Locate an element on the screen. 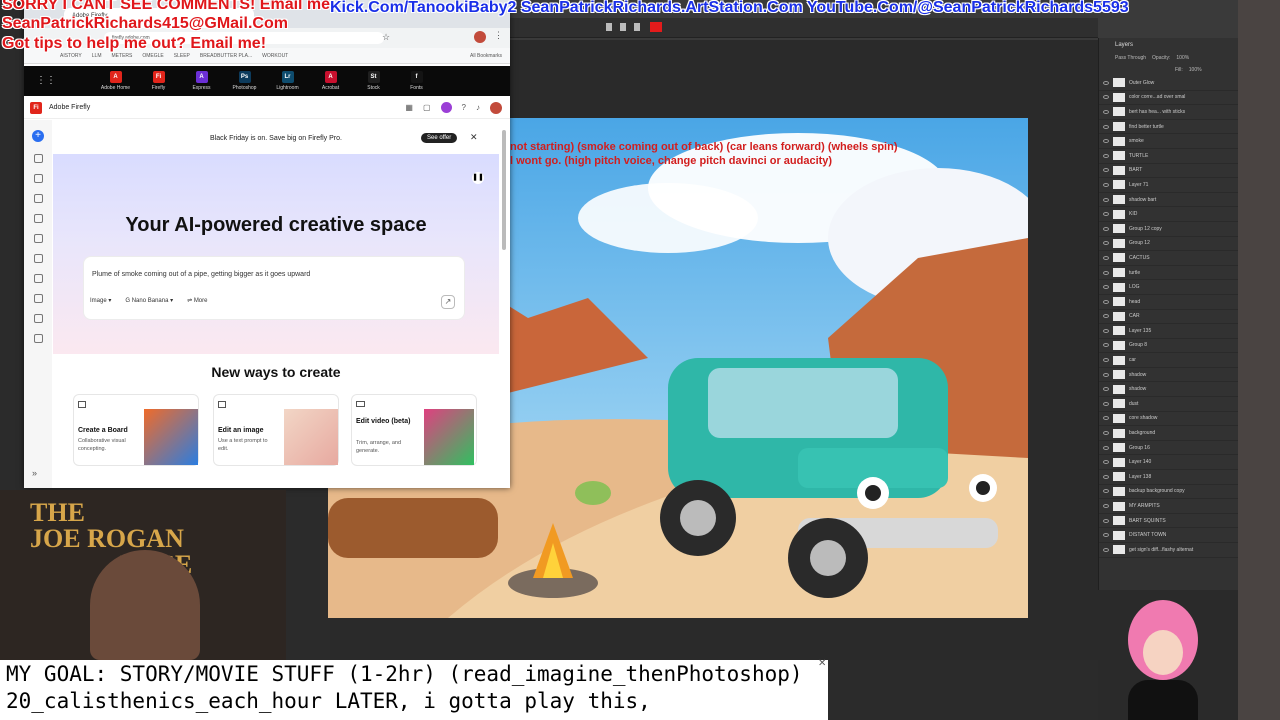  layer-row: TURTLE is located at coordinates (1168, 156).